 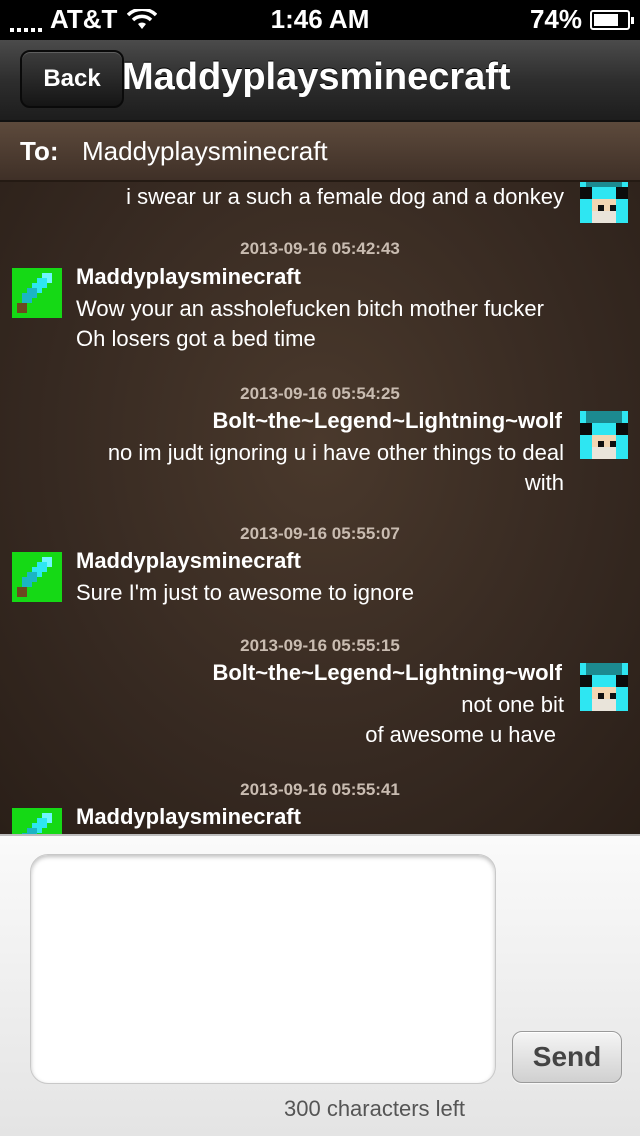 I want to click on message-timestamp: 2013-09-16 05:54:25, so click(x=320, y=393).